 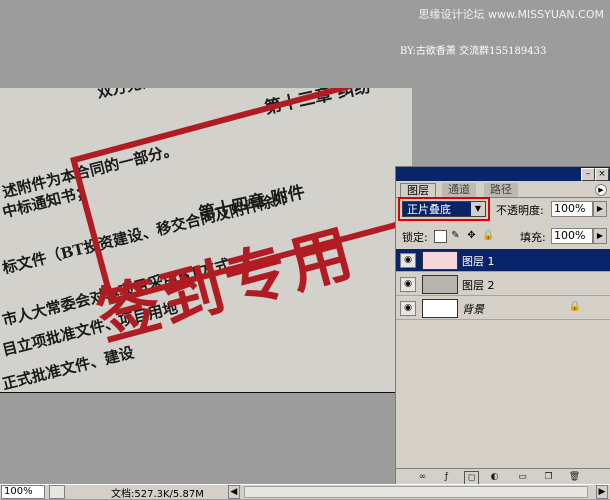 I want to click on add-mask-icon: ◻, so click(x=471, y=478).